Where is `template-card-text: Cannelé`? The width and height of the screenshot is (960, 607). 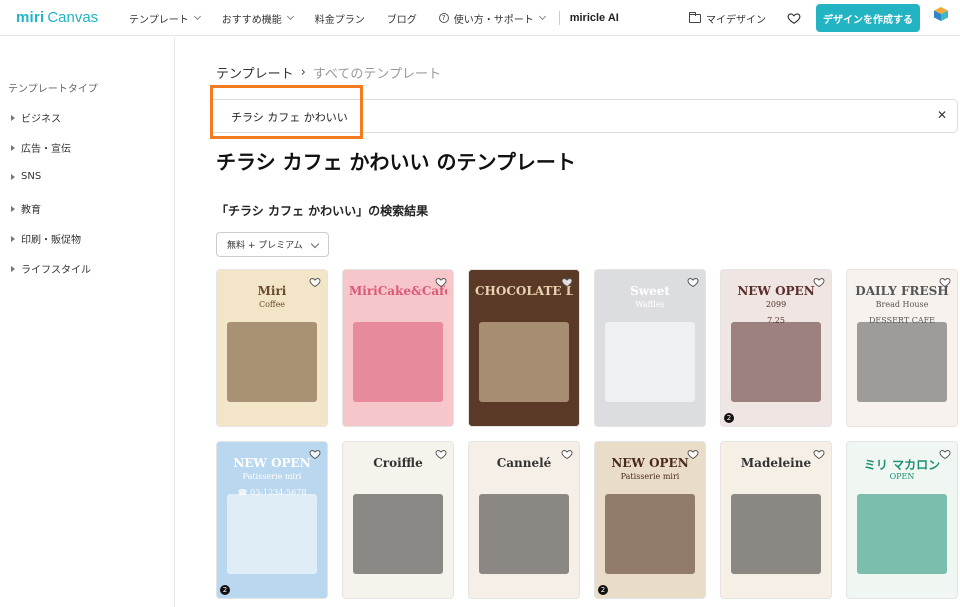
template-card-text: Cannelé is located at coordinates (524, 463).